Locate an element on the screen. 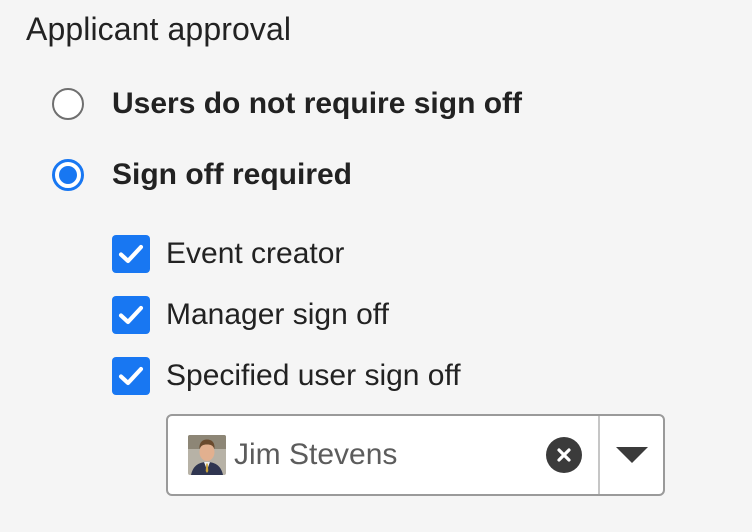 Image resolution: width=752 pixels, height=532 pixels. radio-label-sign-off-required: Sign off required is located at coordinates (232, 174).